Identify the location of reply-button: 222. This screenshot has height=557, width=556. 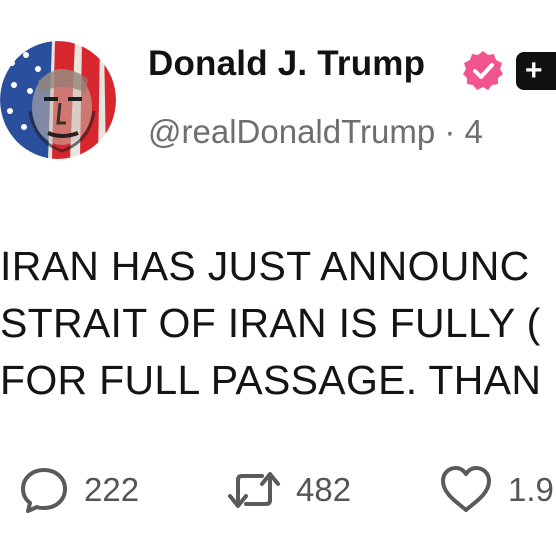
(78, 490).